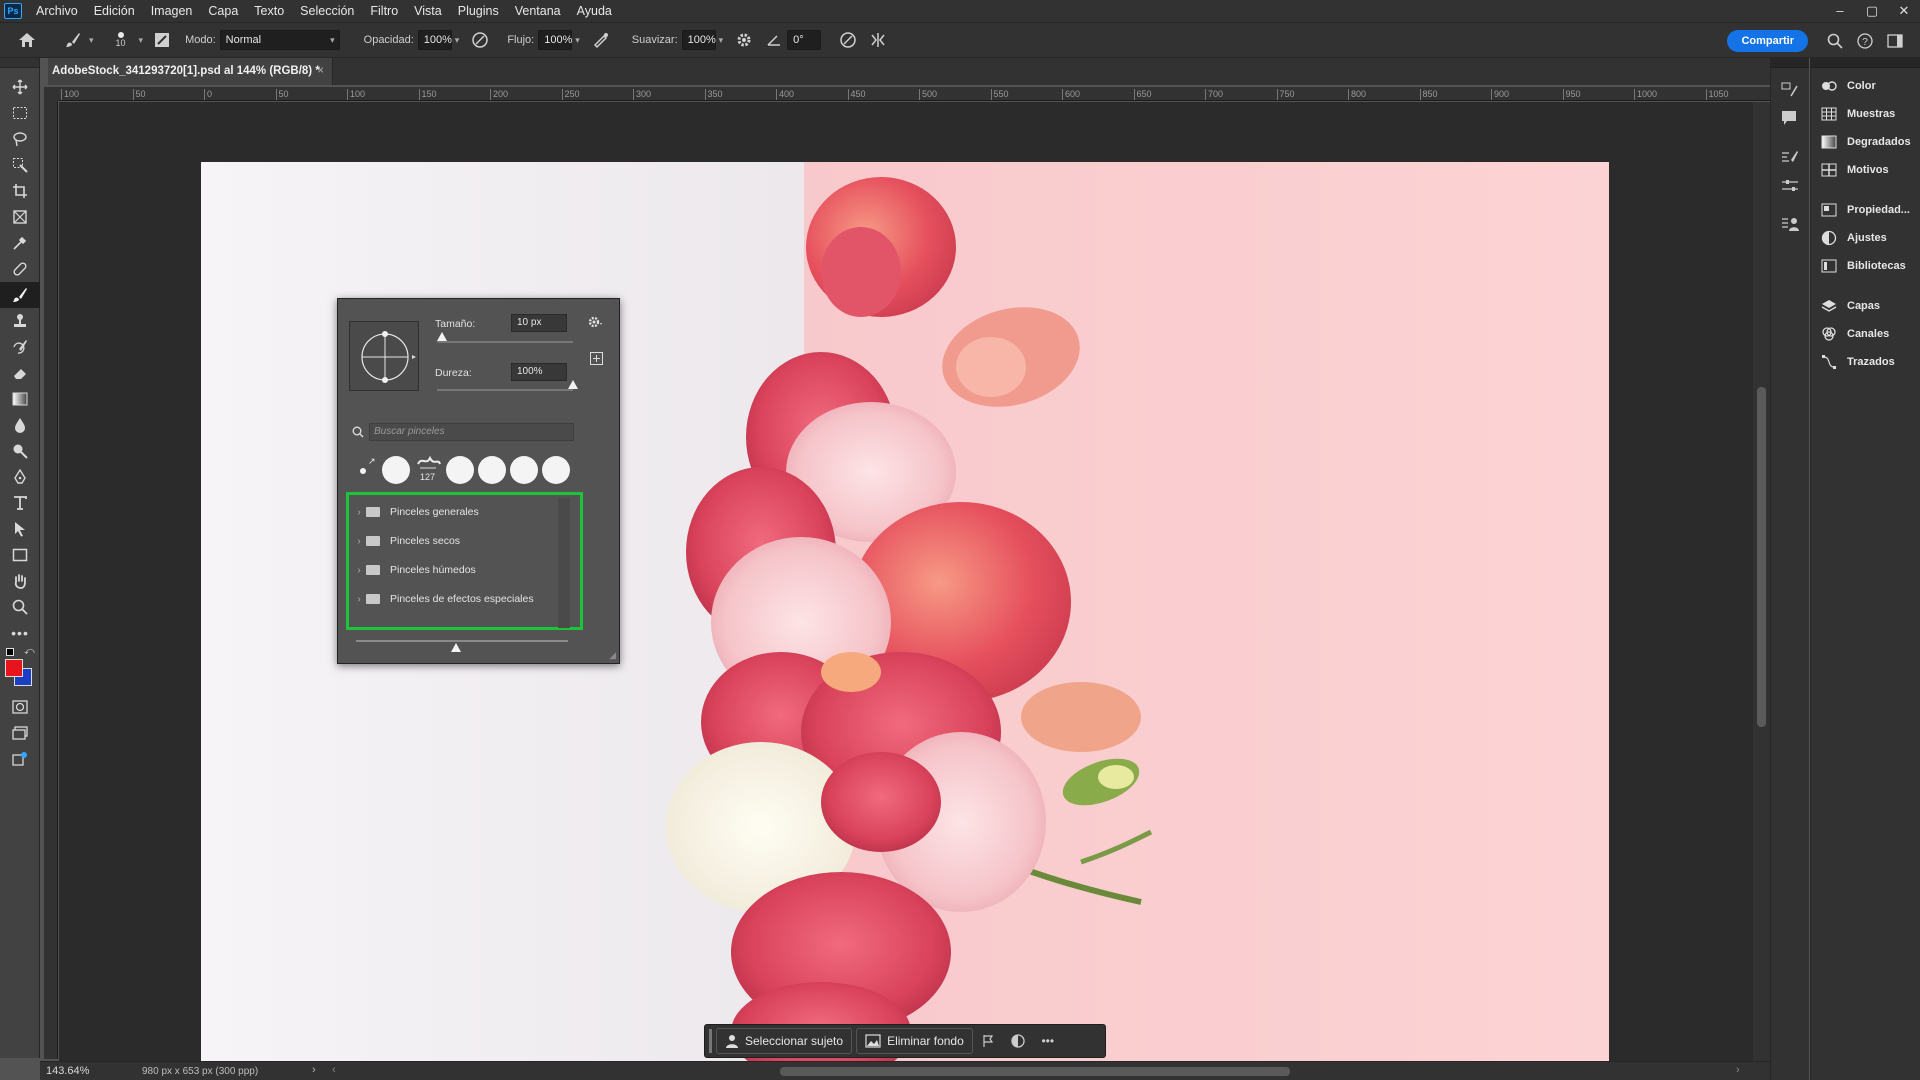 This screenshot has width=1920, height=1080. What do you see at coordinates (1865, 142) in the screenshot?
I see `panel-degradados: Degradados` at bounding box center [1865, 142].